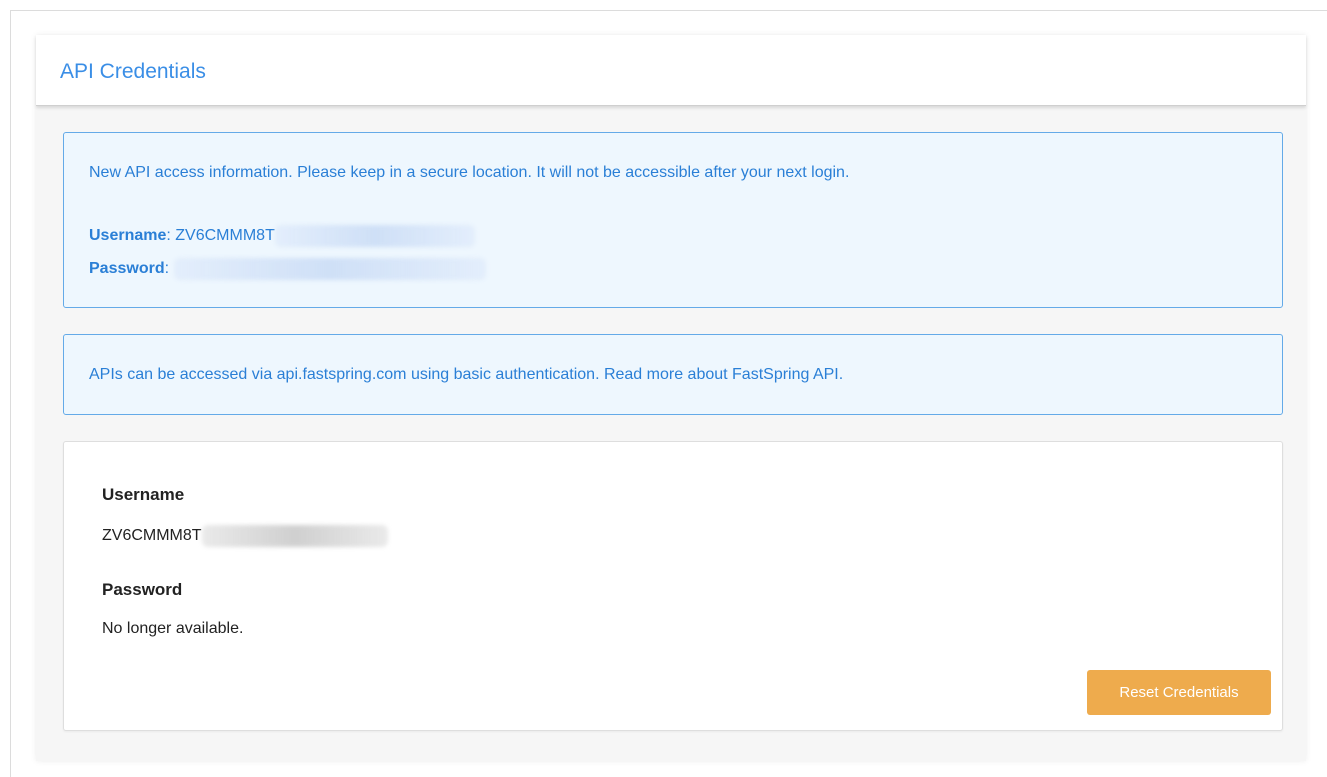 Image resolution: width=1327 pixels, height=777 pixels. What do you see at coordinates (671, 70) in the screenshot?
I see `panel-header: API Credentials` at bounding box center [671, 70].